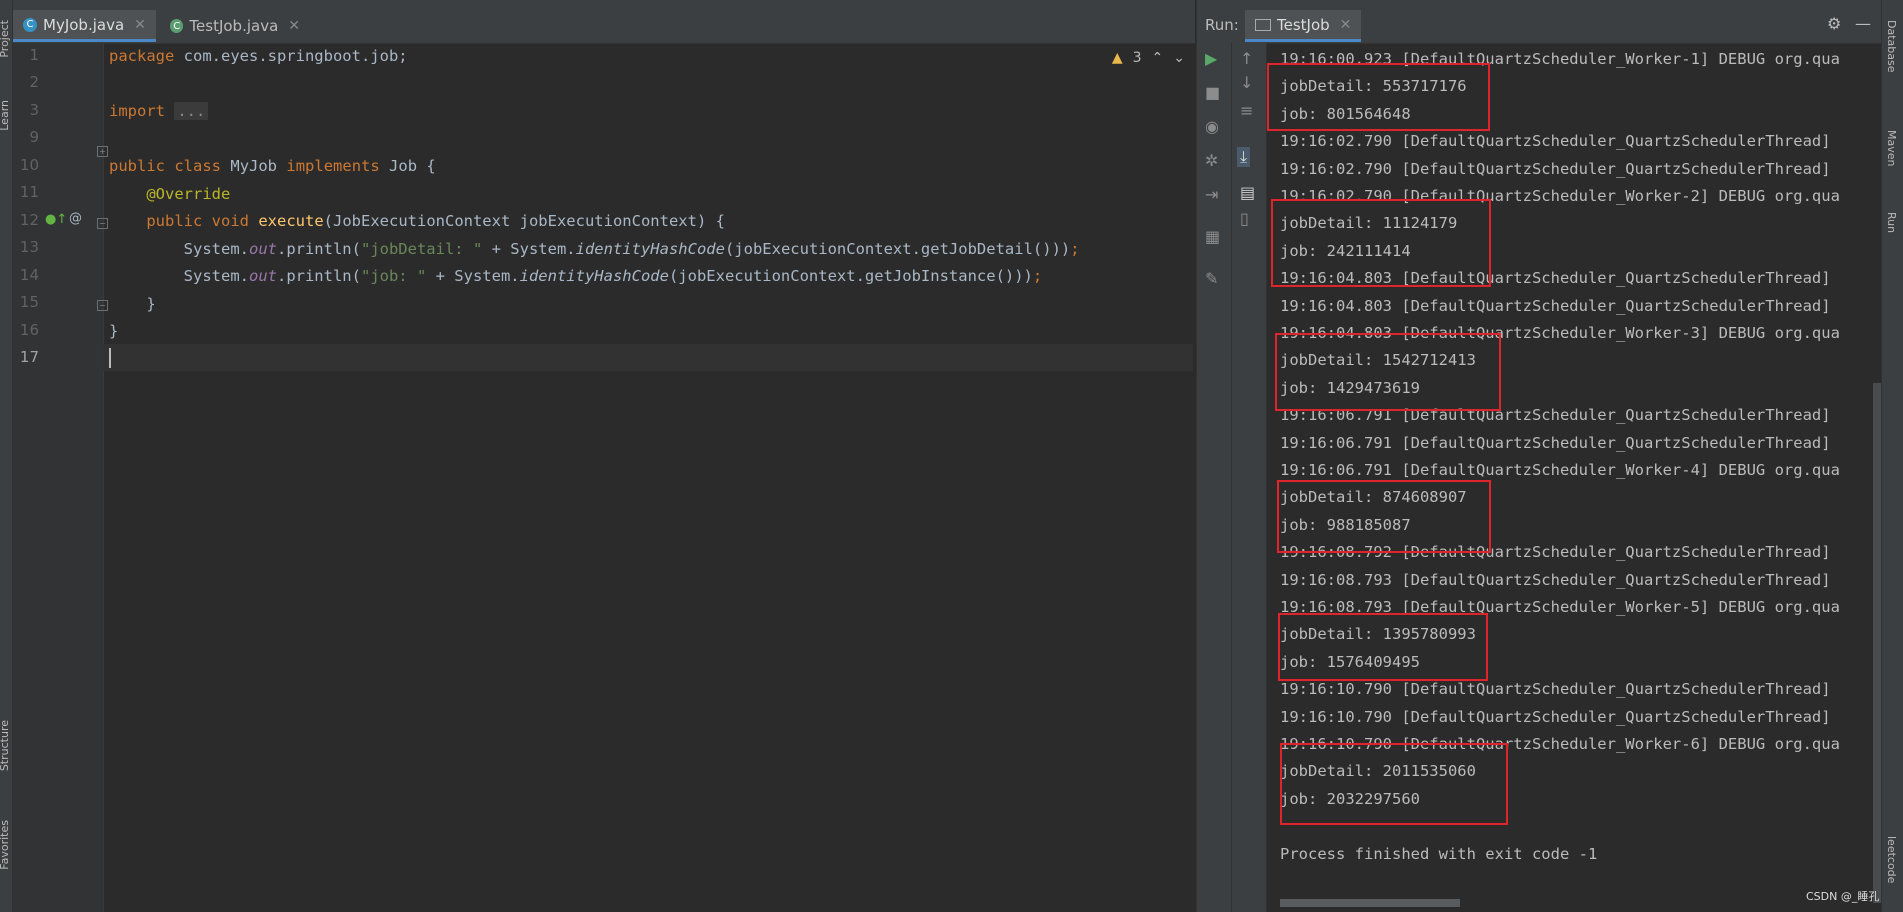 This screenshot has width=1903, height=912. I want to click on line-number: 16, so click(29, 330).